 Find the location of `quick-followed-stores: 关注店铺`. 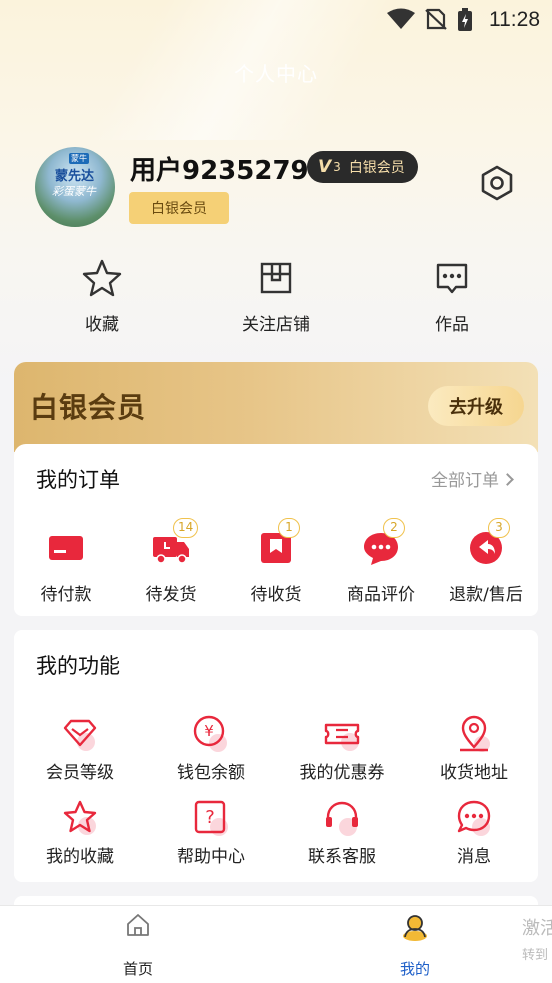

quick-followed-stores: 关注店铺 is located at coordinates (276, 296).